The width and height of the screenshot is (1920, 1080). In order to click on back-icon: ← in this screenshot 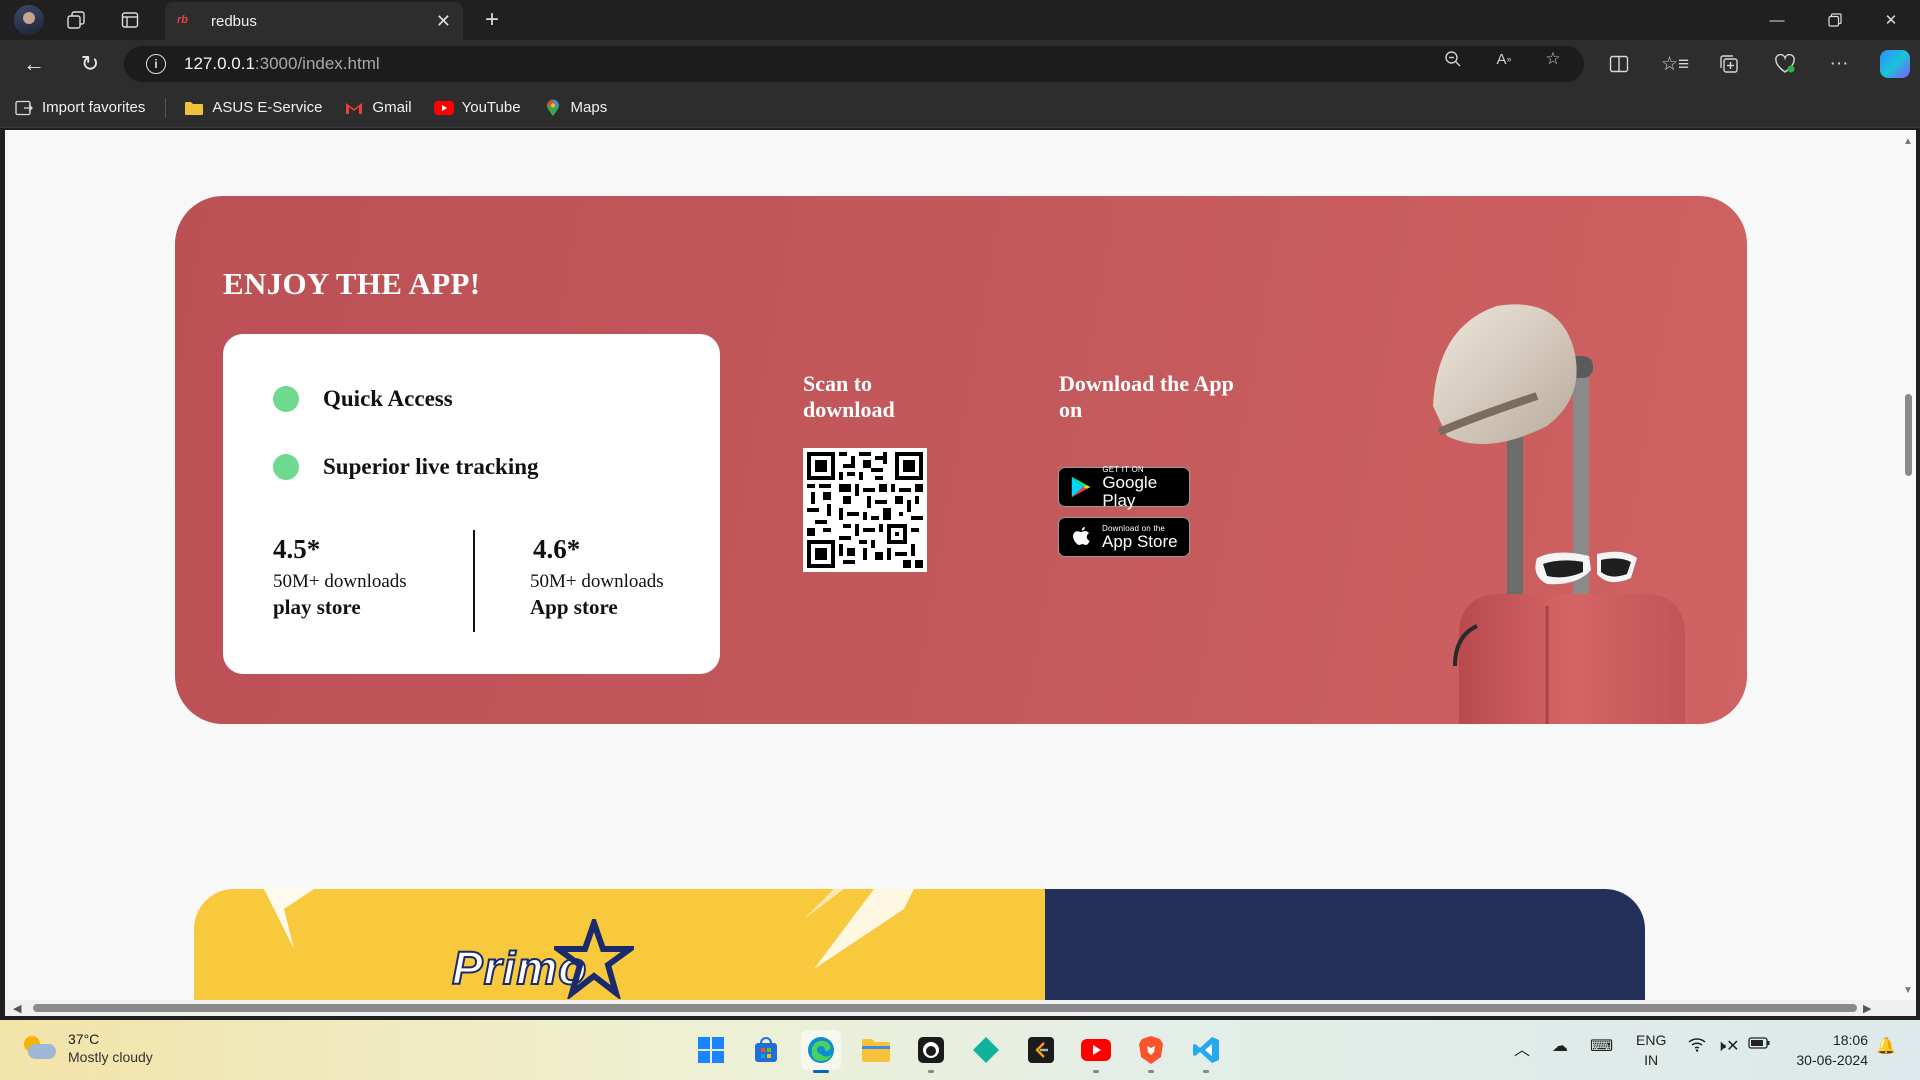, I will do `click(34, 64)`.